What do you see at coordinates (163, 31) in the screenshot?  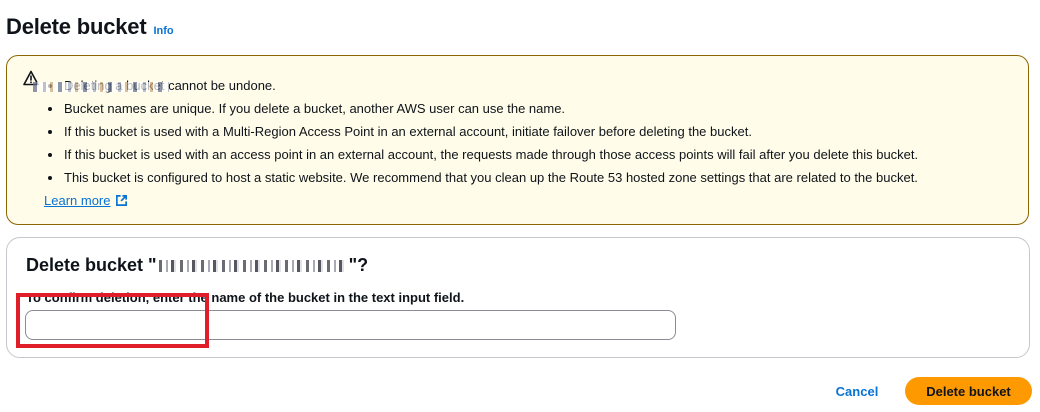 I see `info-link: Info` at bounding box center [163, 31].